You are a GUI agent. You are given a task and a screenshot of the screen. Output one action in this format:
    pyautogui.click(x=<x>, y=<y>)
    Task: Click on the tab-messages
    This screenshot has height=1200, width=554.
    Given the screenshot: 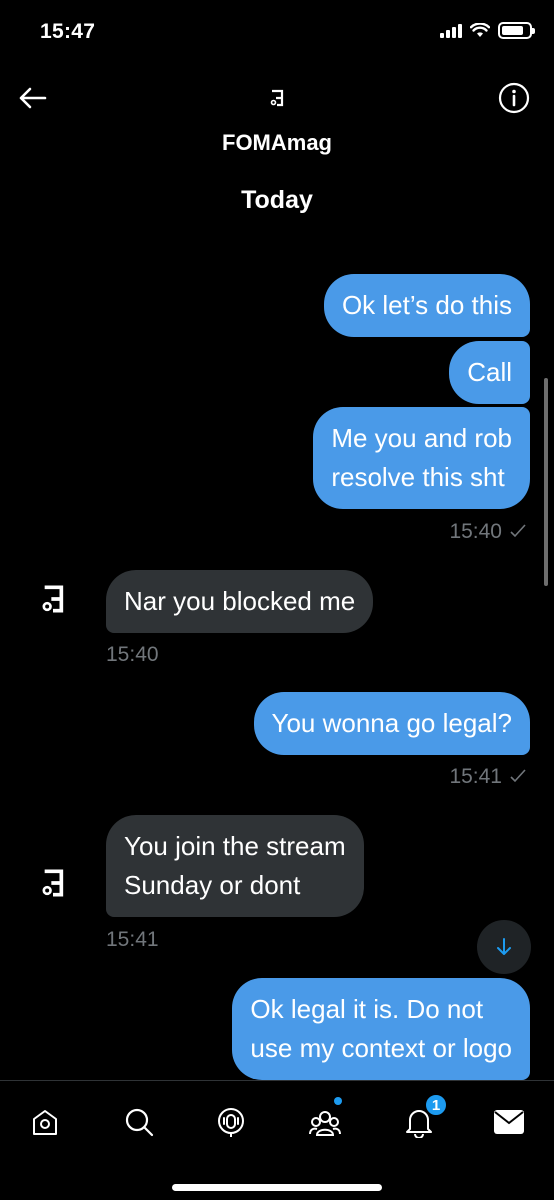 What is the action you would take?
    pyautogui.click(x=509, y=1122)
    